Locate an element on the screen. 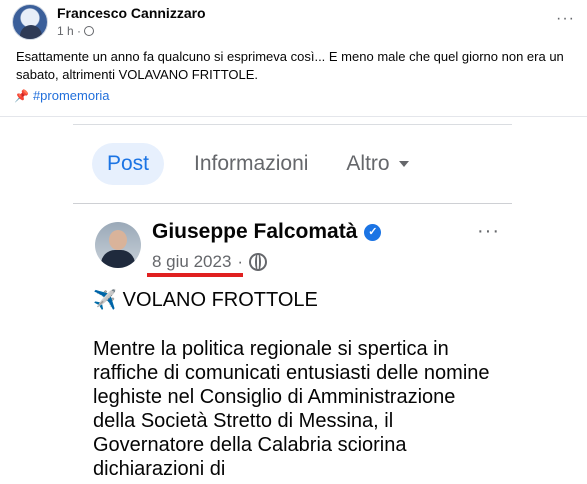 The width and height of the screenshot is (587, 484). inner-post-date: 8 giu 2023 is located at coordinates (192, 261).